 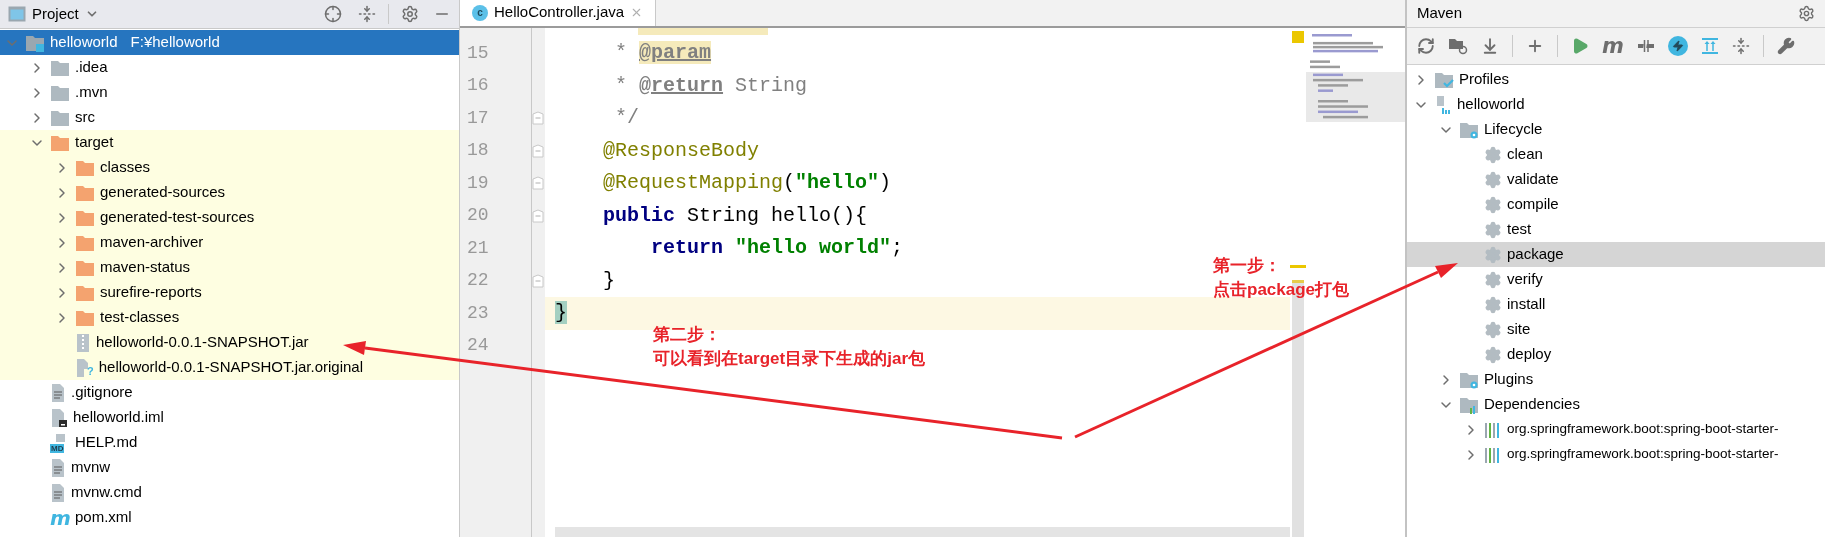 I want to click on tree-row: maven-archiver, so click(x=229, y=242).